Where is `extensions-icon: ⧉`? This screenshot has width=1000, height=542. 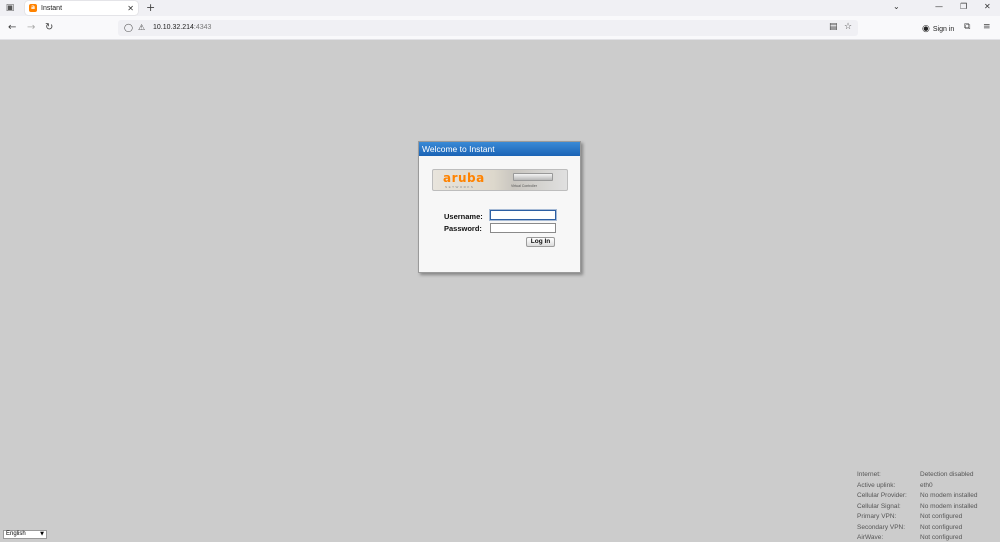
extensions-icon: ⧉ is located at coordinates (967, 27).